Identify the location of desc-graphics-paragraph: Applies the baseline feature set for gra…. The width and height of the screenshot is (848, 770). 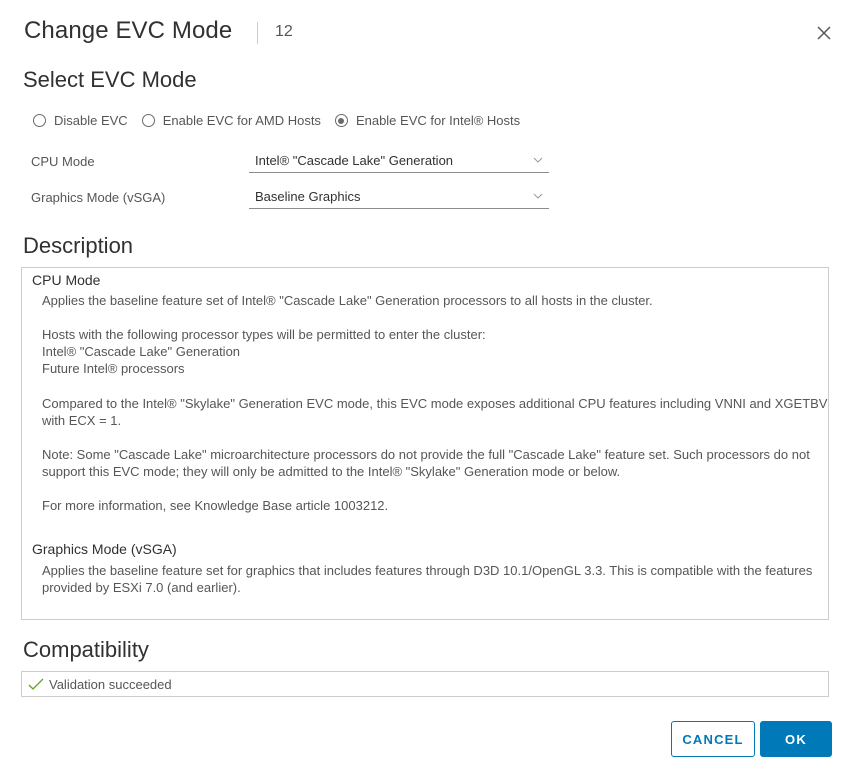
(427, 579).